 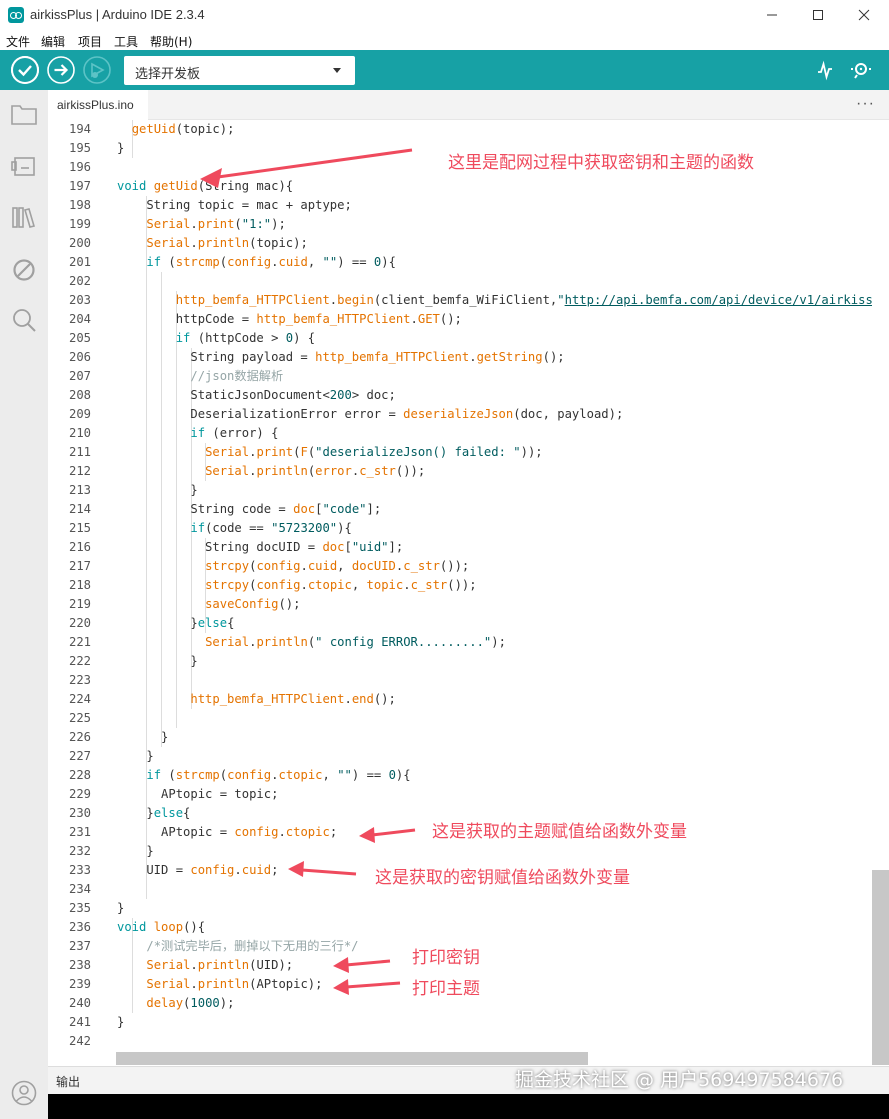 I want to click on arrow-to-uid, so click(x=329, y=872).